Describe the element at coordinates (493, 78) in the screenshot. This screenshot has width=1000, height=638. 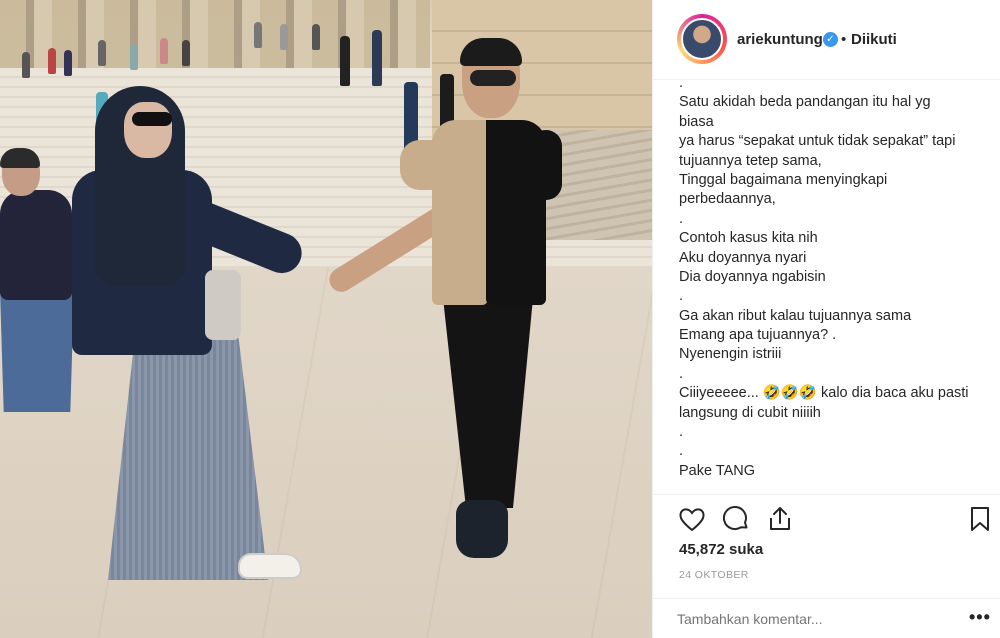
I see `photo-man-sunglasses` at that location.